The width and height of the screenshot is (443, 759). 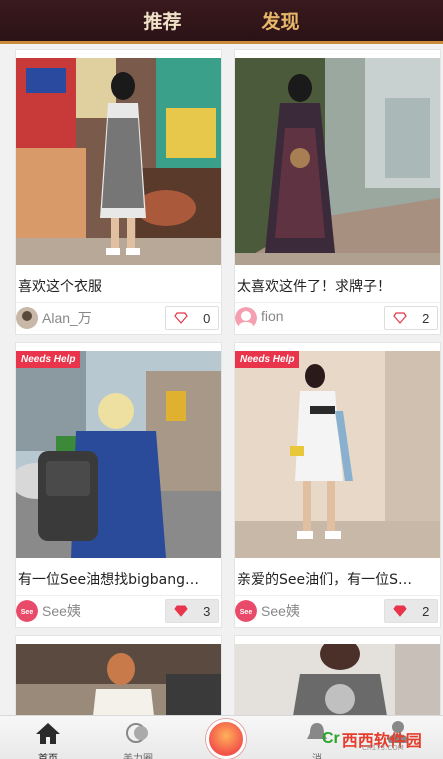 I want to click on nav-home: 首页, so click(x=48, y=737).